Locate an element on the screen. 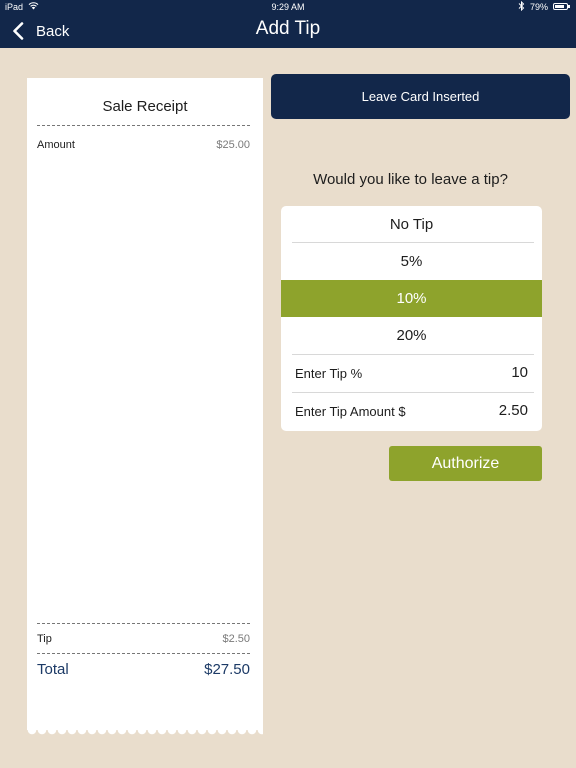 The image size is (576, 768). tip-option-no-tip: No Tip is located at coordinates (411, 224).